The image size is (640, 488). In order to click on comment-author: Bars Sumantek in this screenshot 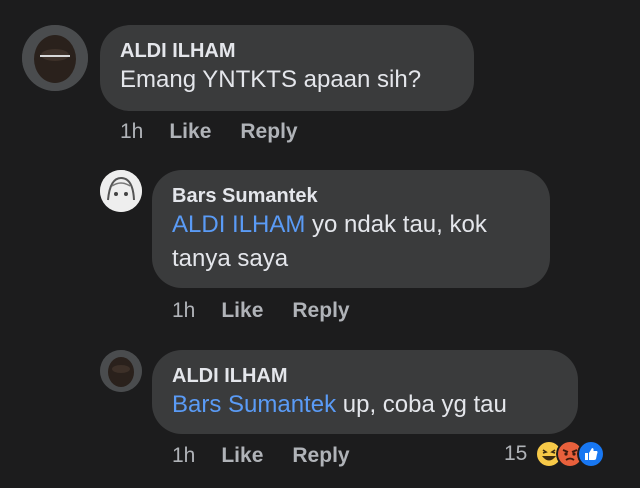, I will do `click(351, 196)`.